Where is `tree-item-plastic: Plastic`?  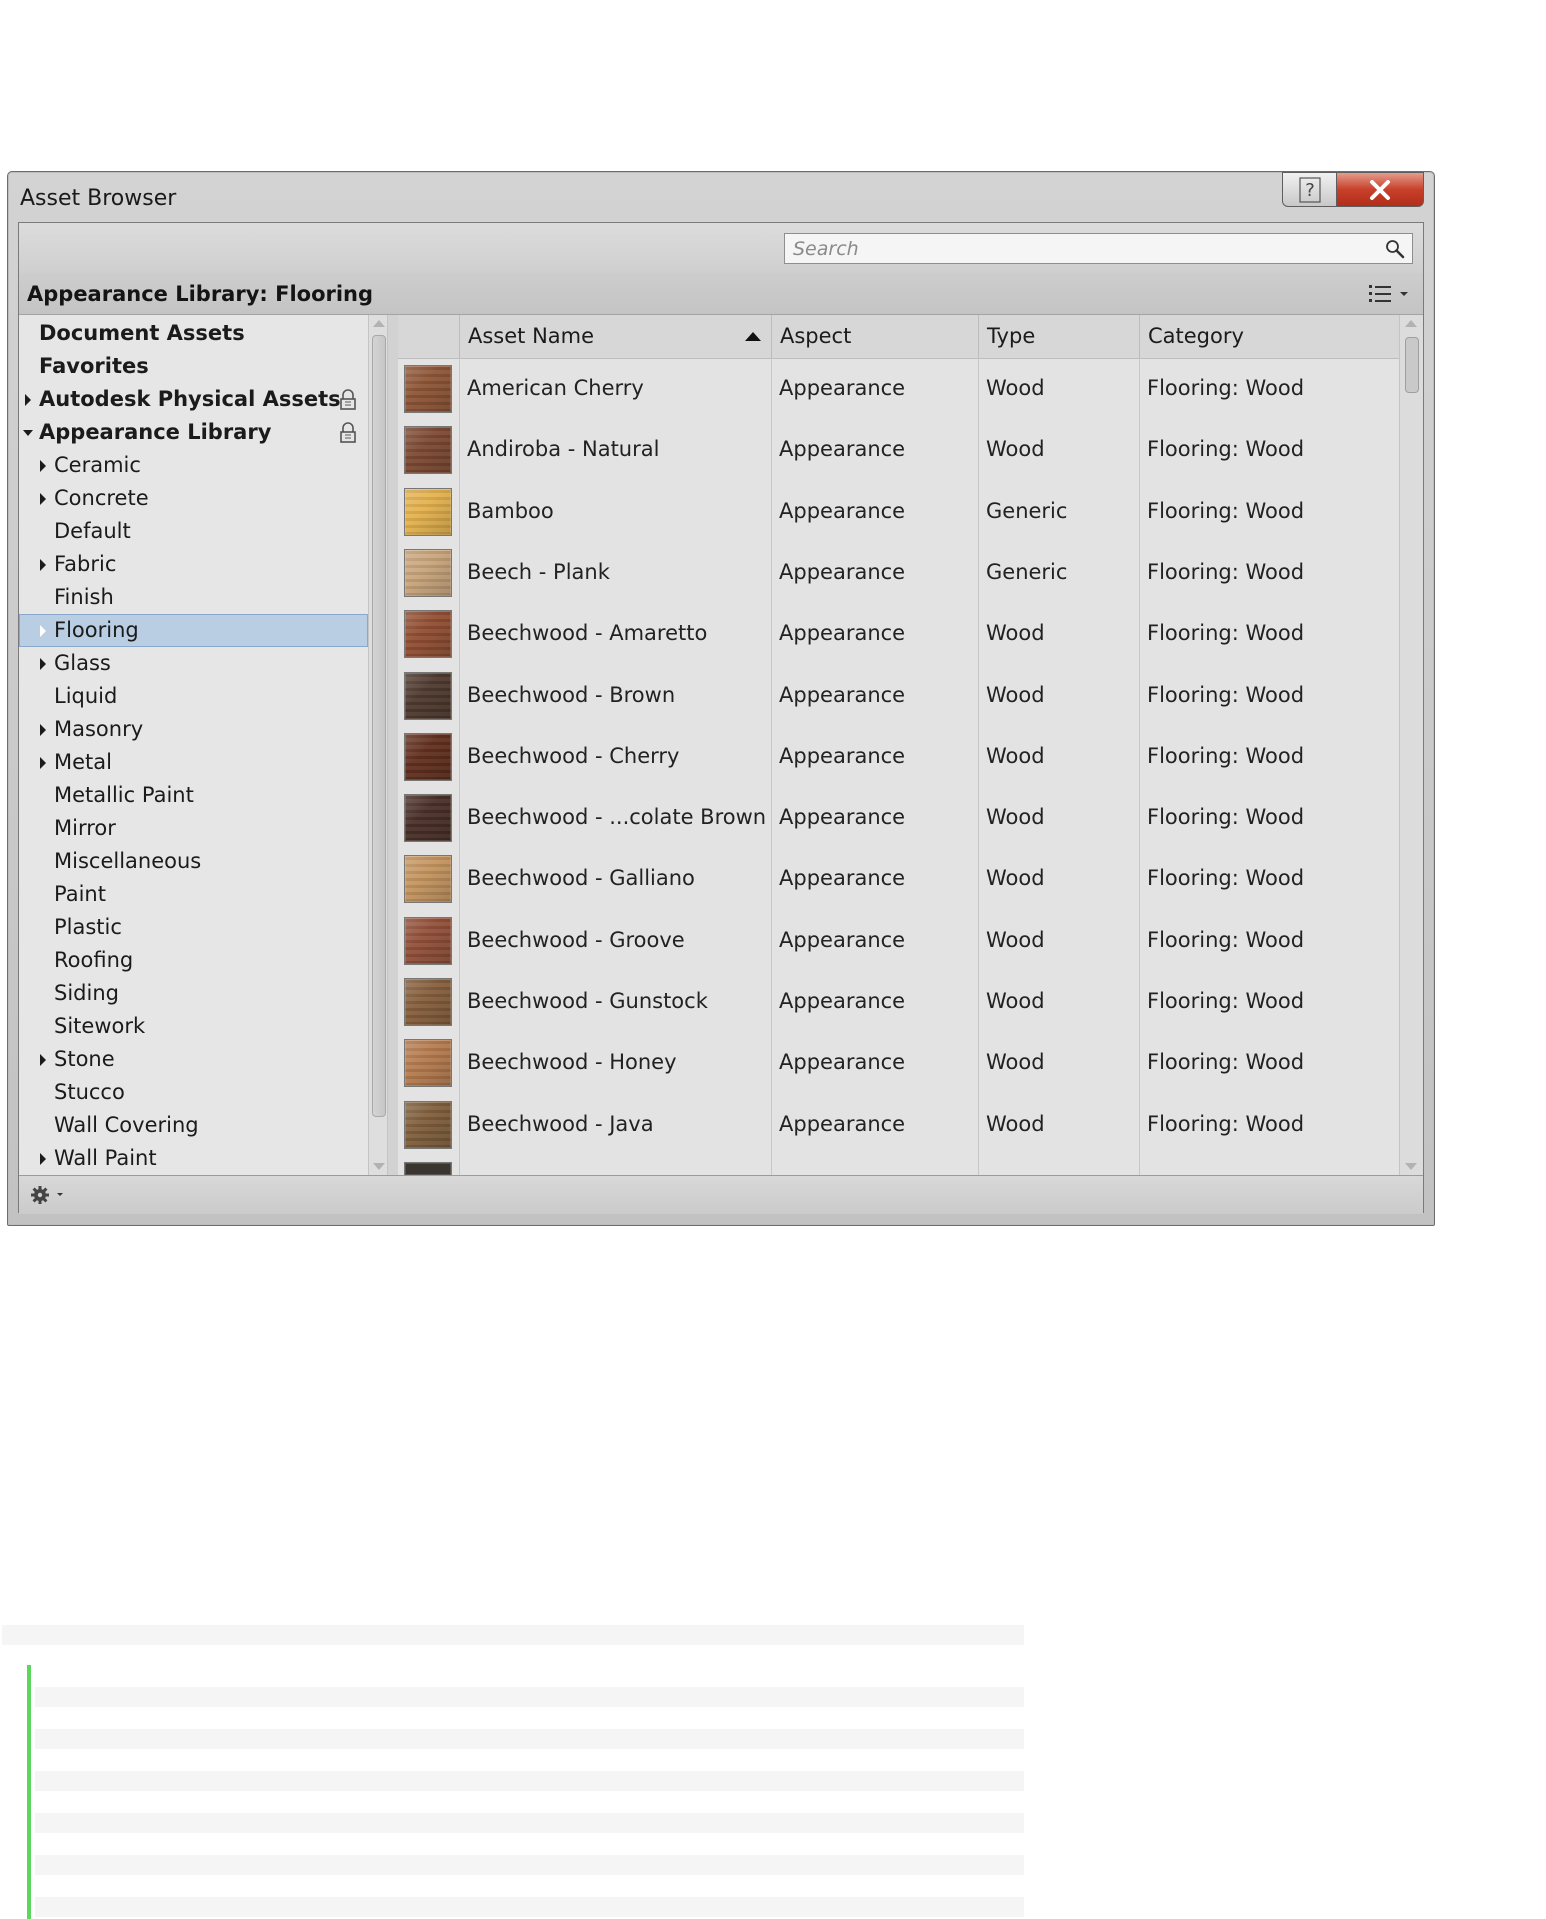
tree-item-plastic: Plastic is located at coordinates (193, 927).